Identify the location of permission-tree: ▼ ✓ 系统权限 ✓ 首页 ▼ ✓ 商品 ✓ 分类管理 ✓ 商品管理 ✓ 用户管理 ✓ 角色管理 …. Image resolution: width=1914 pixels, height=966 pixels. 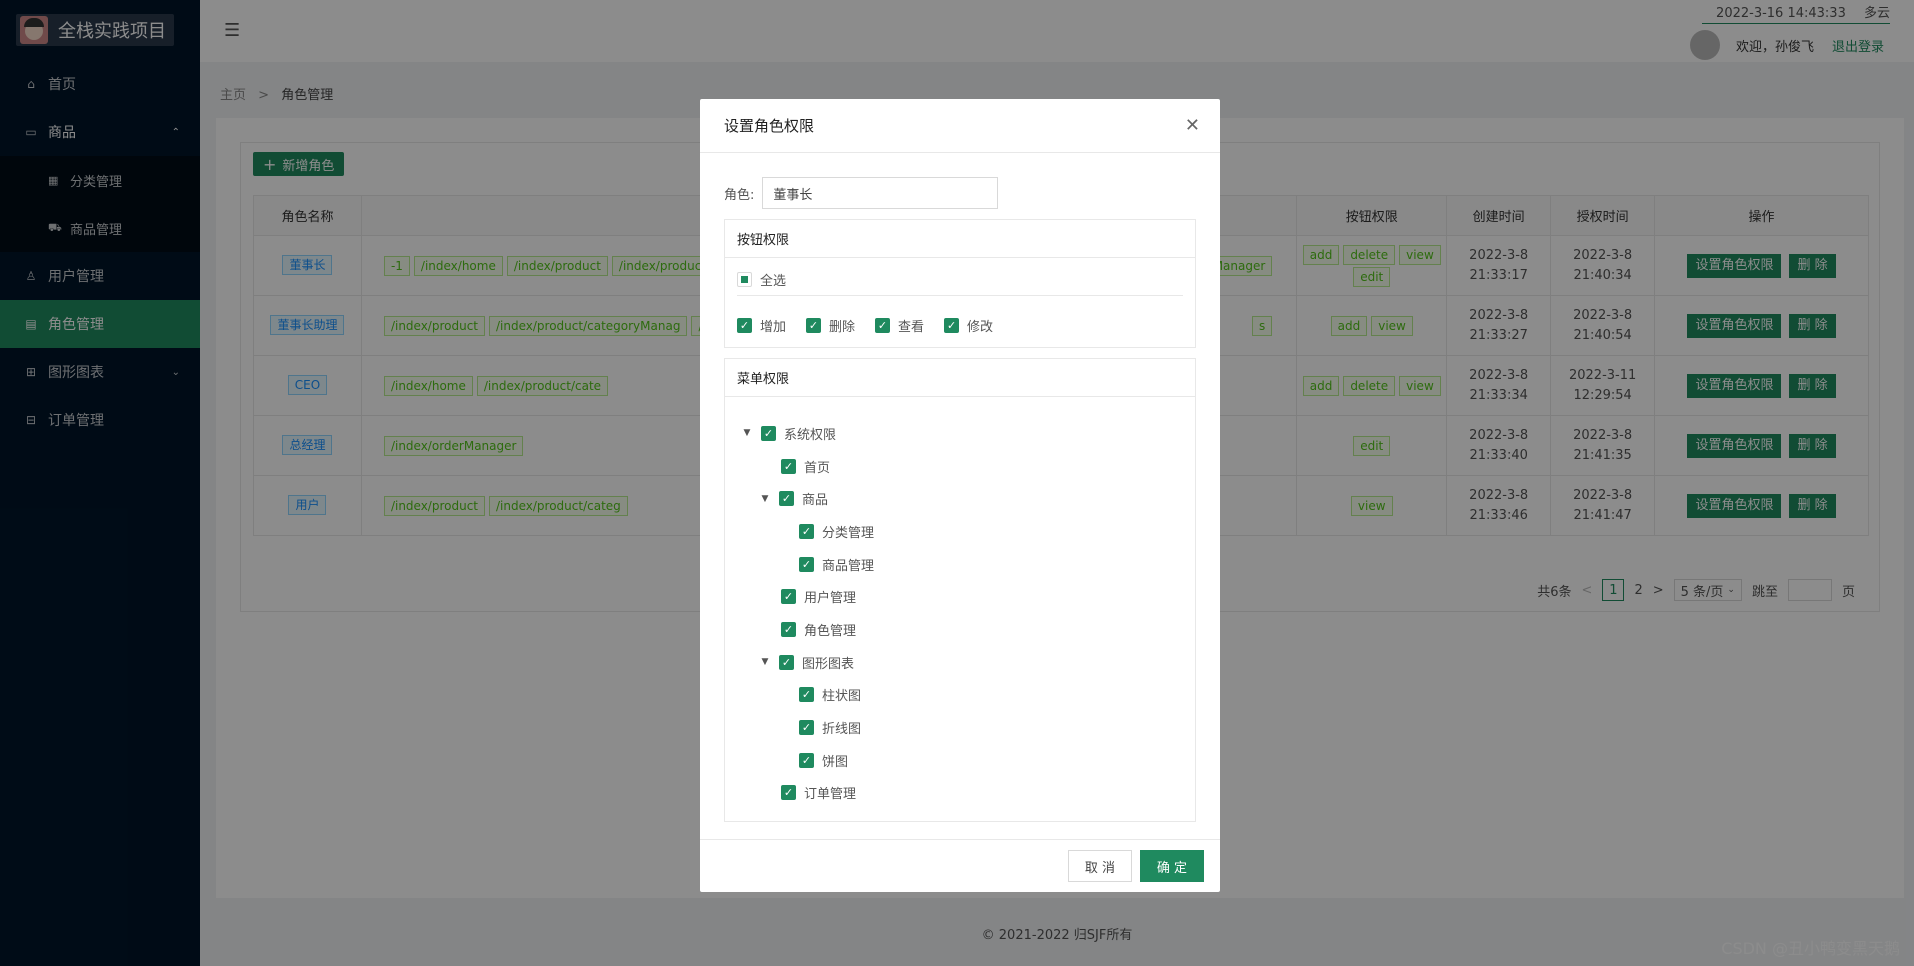
(960, 609).